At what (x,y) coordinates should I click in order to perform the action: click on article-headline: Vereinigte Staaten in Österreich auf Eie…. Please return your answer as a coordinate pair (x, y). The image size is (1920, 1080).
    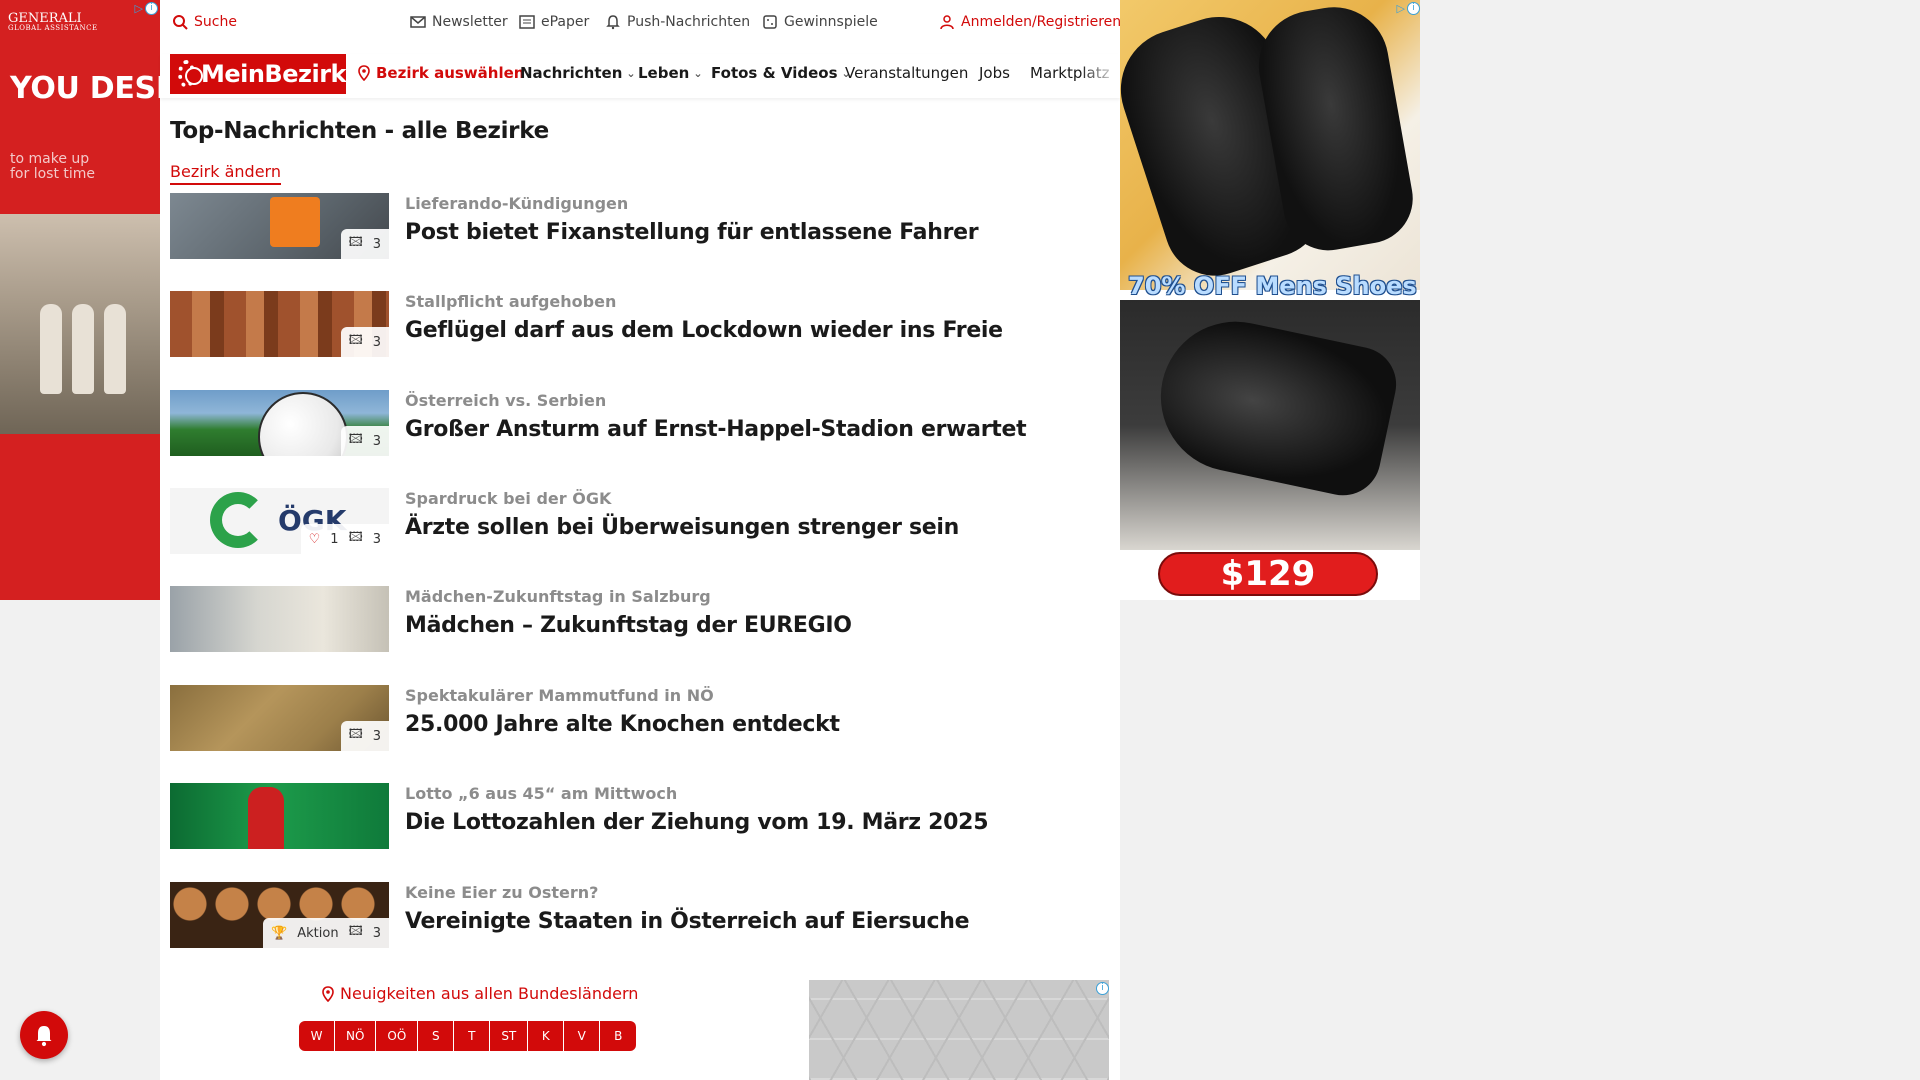
    Looking at the image, I should click on (687, 921).